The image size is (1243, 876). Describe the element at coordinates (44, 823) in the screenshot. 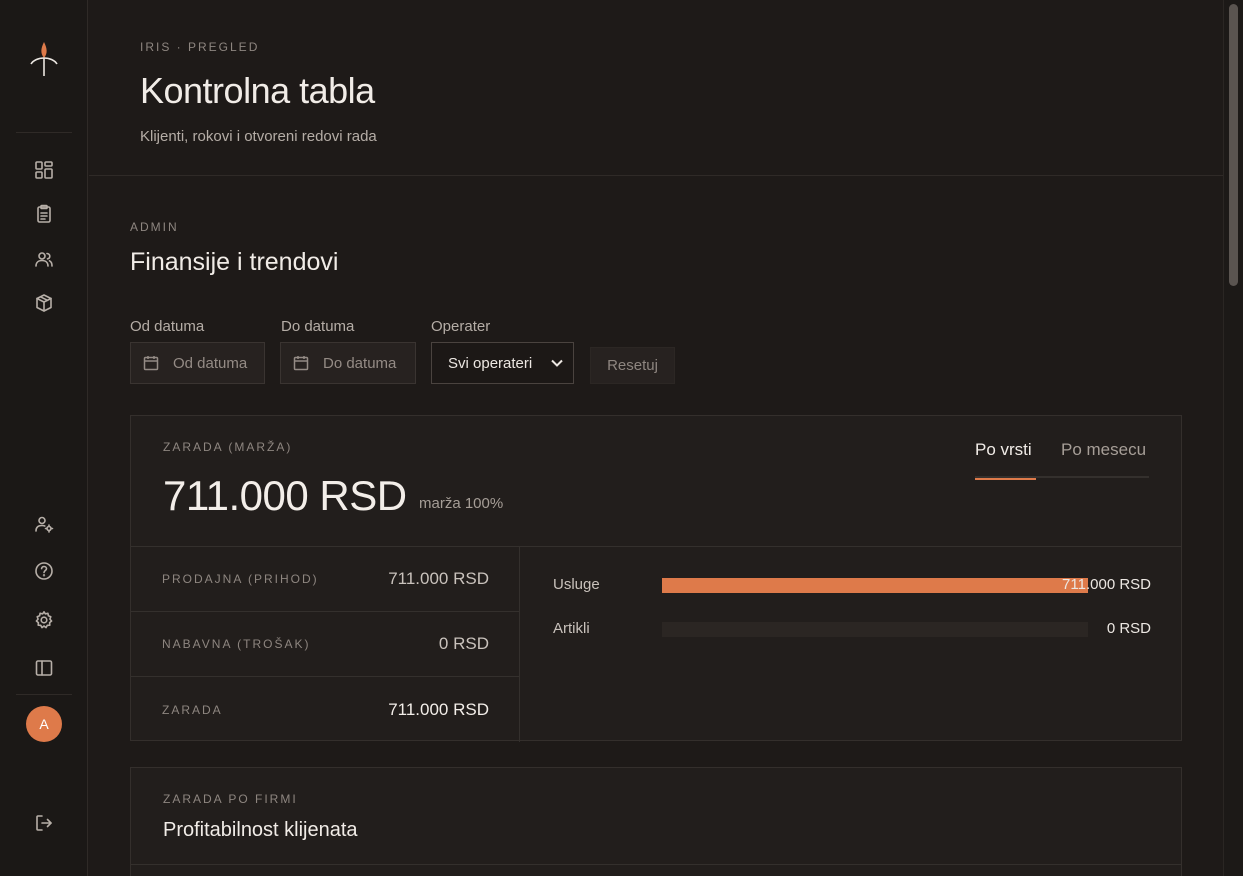

I see `logout-icon` at that location.